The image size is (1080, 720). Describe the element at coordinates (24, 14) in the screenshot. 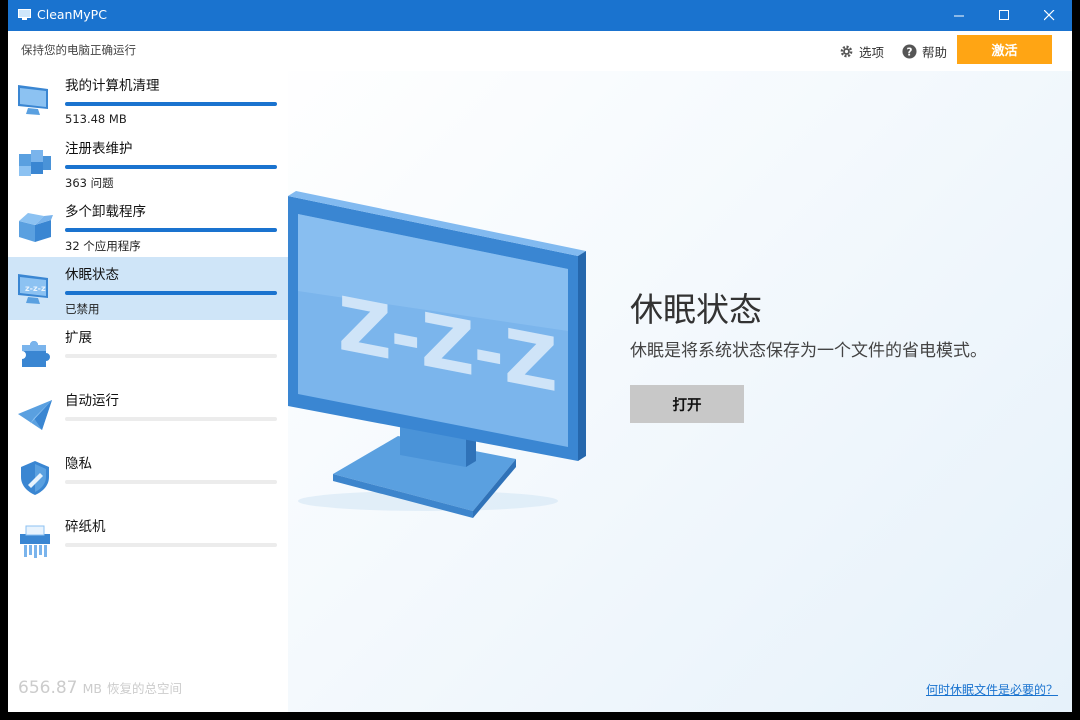

I see `app-logo-icon` at that location.